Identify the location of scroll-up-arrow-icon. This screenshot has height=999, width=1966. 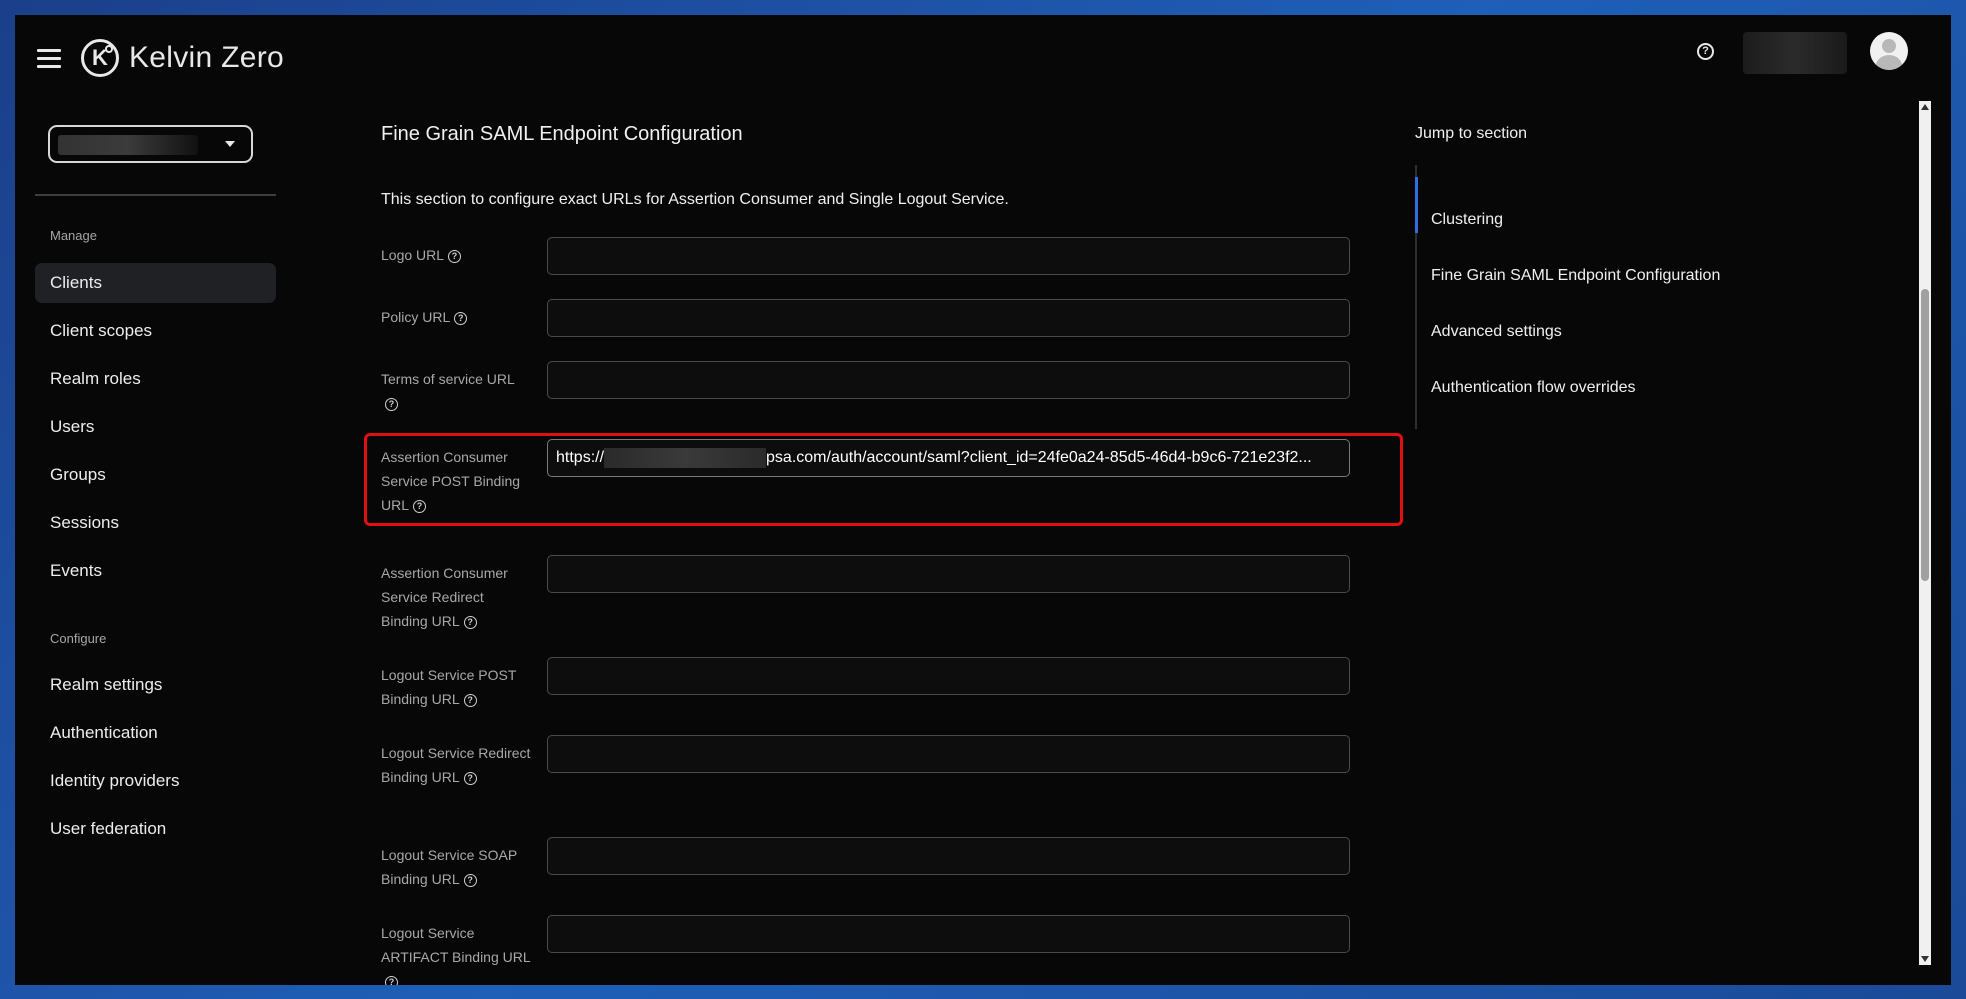
(1925, 107).